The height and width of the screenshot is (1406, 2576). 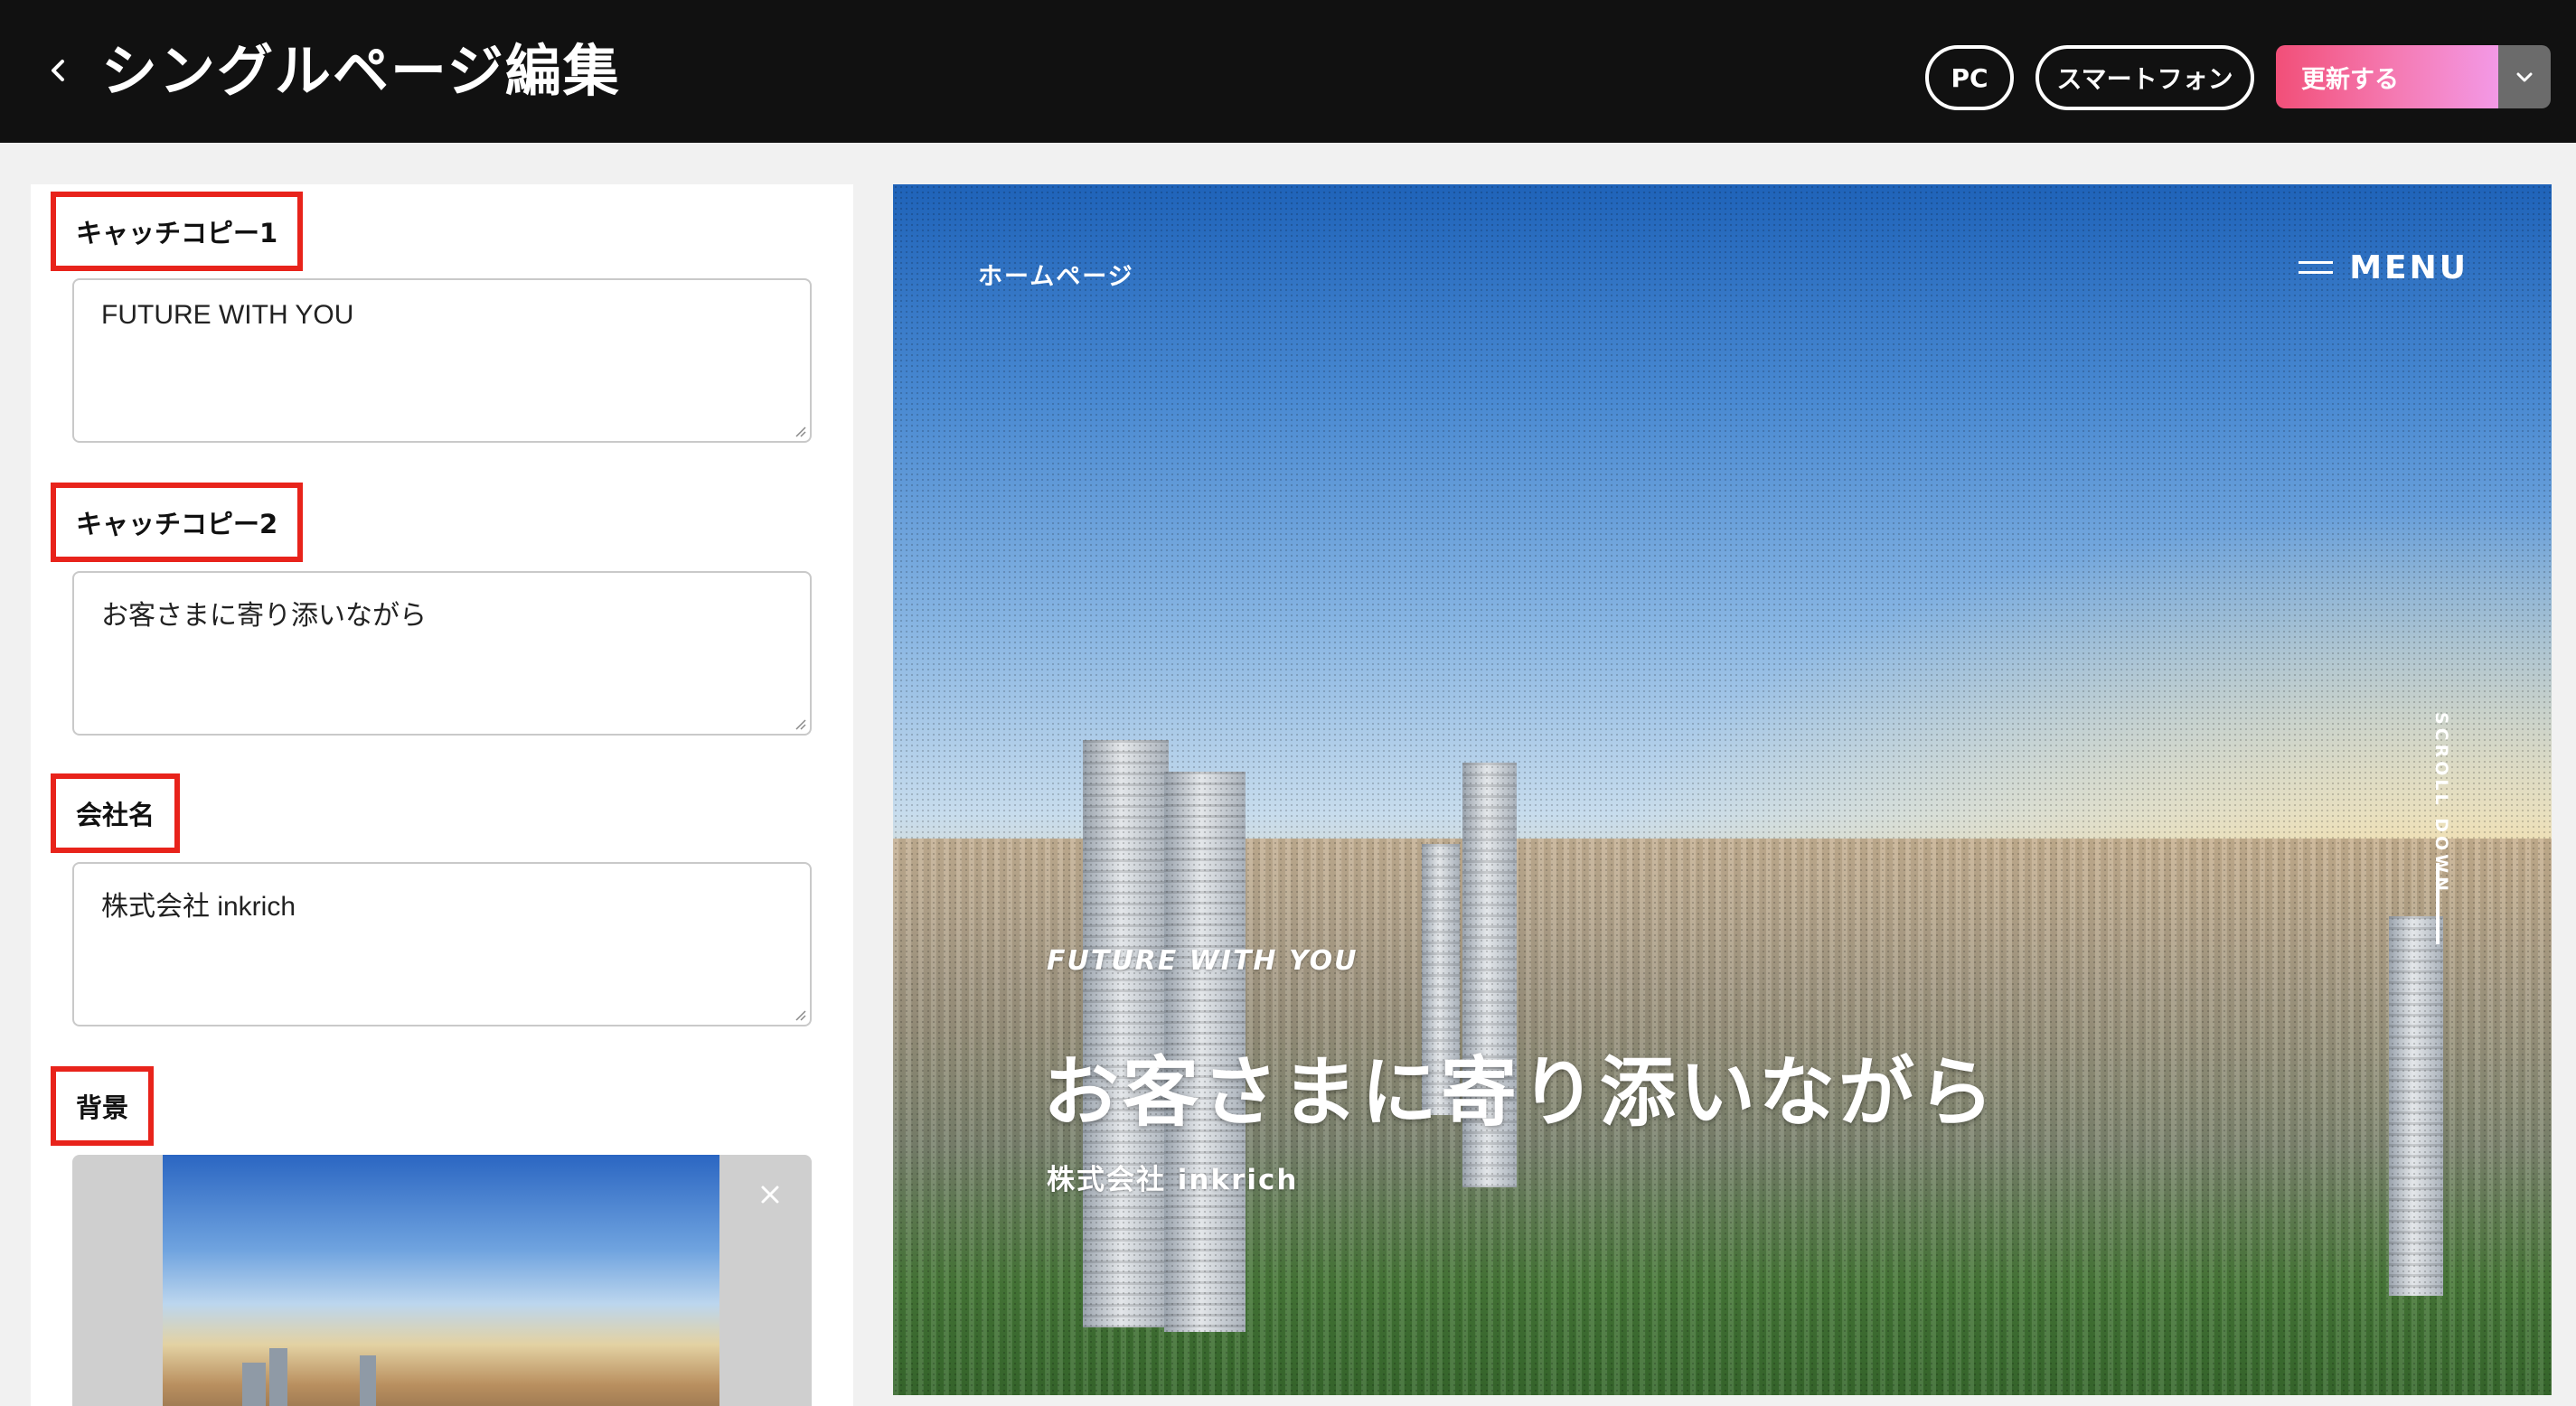 What do you see at coordinates (442, 944) in the screenshot?
I see `company-name-field: 株式会社 inkrich` at bounding box center [442, 944].